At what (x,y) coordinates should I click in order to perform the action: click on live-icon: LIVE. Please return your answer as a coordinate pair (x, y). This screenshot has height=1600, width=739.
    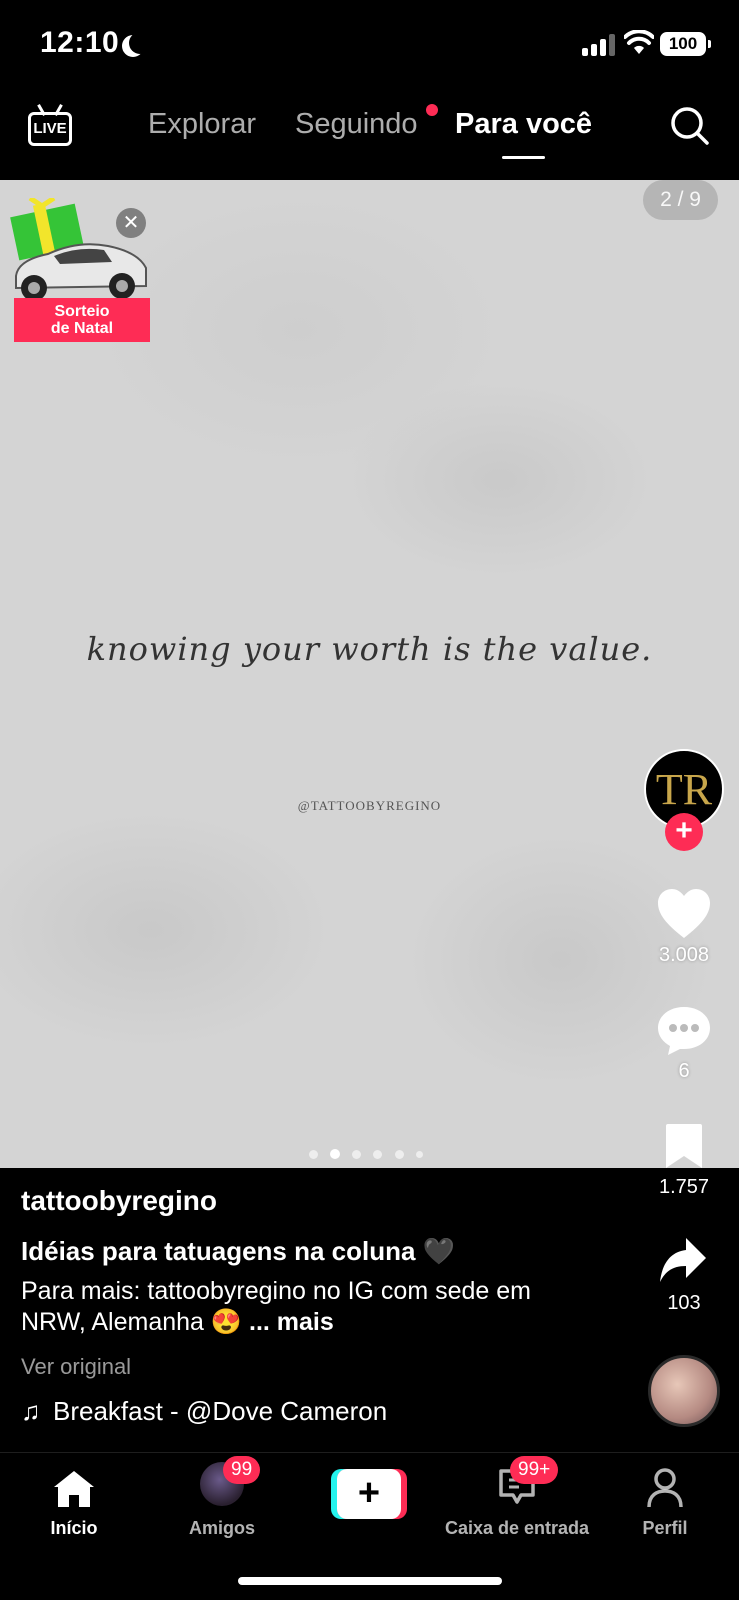
    Looking at the image, I should click on (51, 125).